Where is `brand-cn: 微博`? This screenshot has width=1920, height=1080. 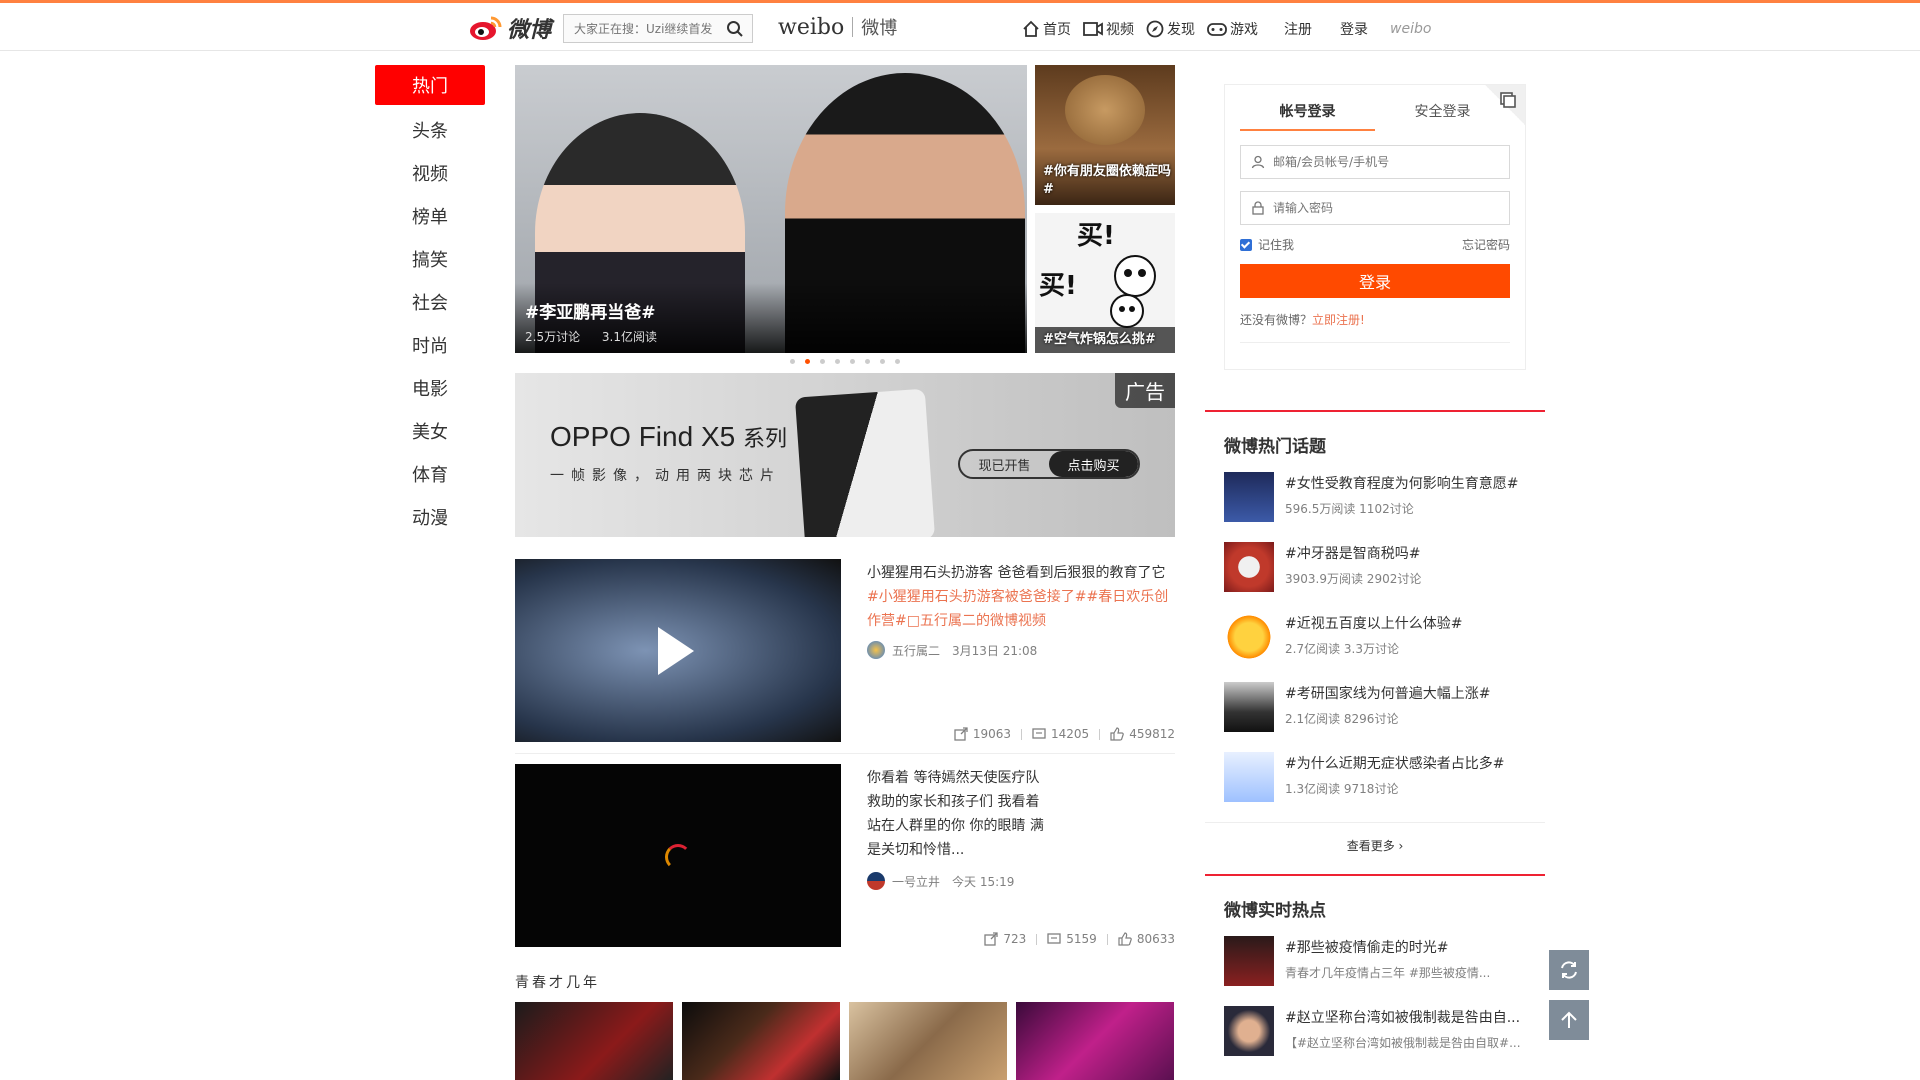
brand-cn: 微博 is located at coordinates (879, 28).